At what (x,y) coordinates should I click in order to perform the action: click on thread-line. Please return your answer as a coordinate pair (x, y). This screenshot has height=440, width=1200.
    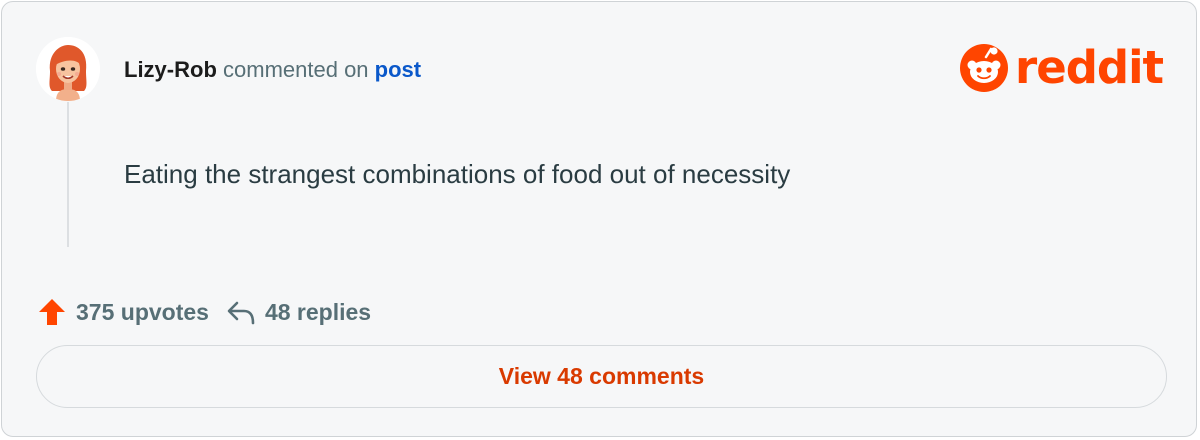
    Looking at the image, I should click on (68, 174).